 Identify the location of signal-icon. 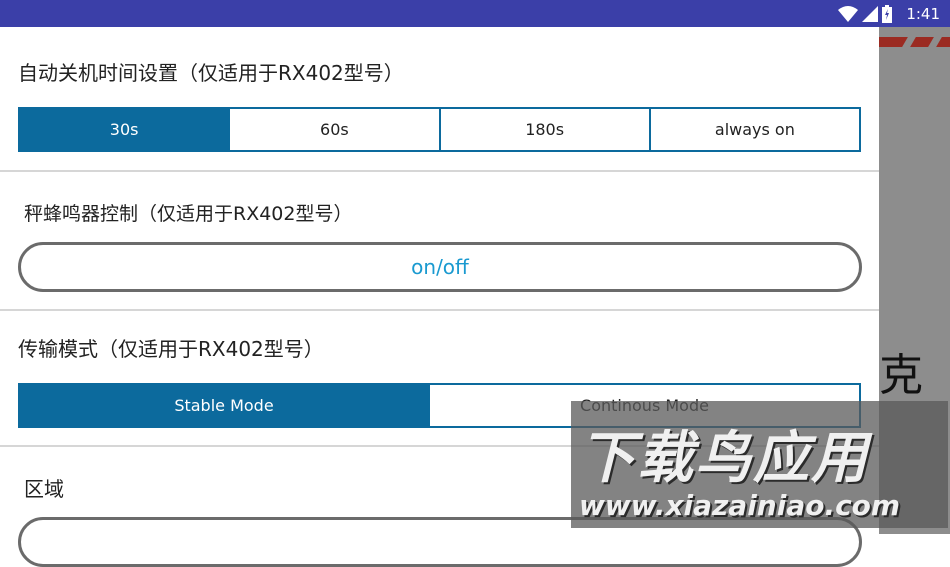
(870, 14).